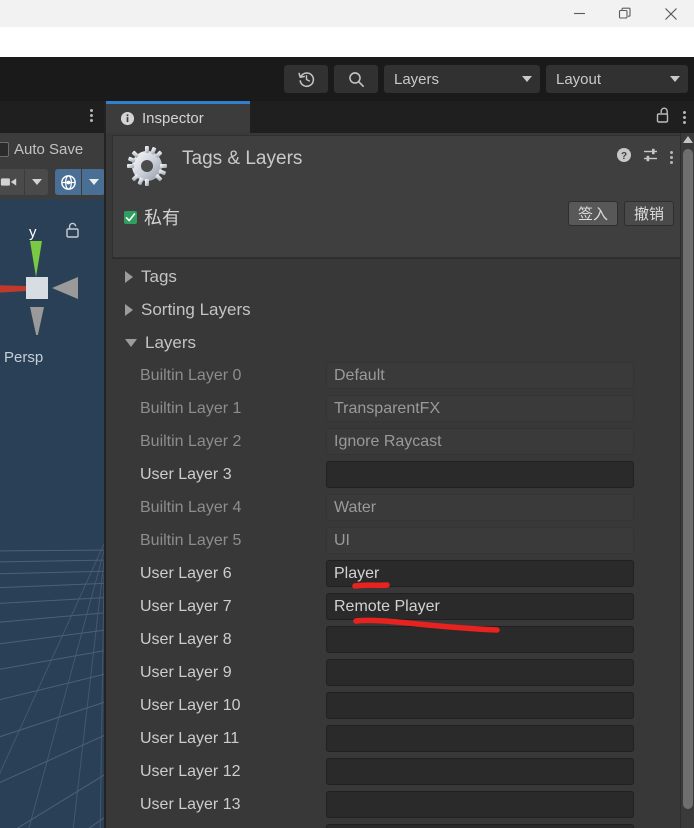 This screenshot has width=694, height=828. I want to click on layers-dropdown: Layers, so click(462, 79).